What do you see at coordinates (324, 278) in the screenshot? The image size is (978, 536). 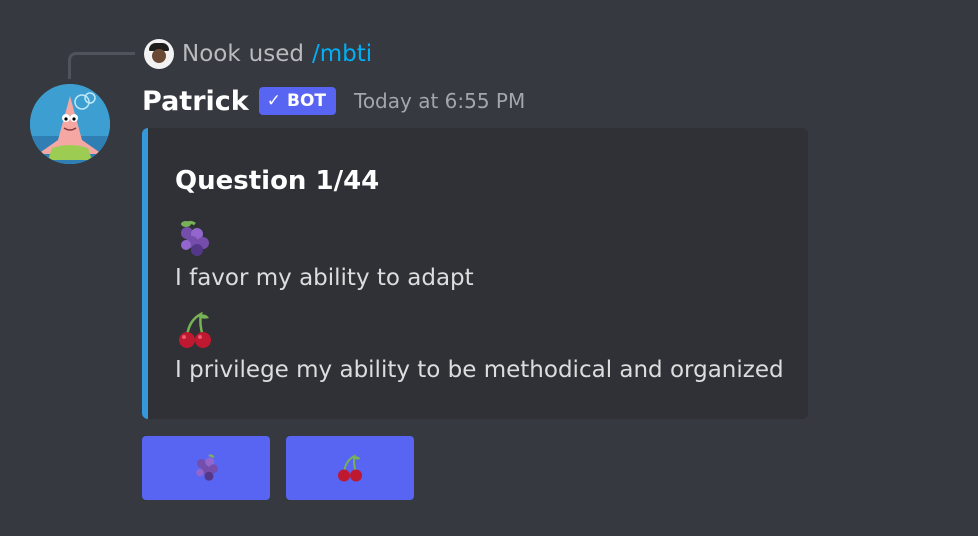 I see `option-text-1: I favor my ability to adapt` at bounding box center [324, 278].